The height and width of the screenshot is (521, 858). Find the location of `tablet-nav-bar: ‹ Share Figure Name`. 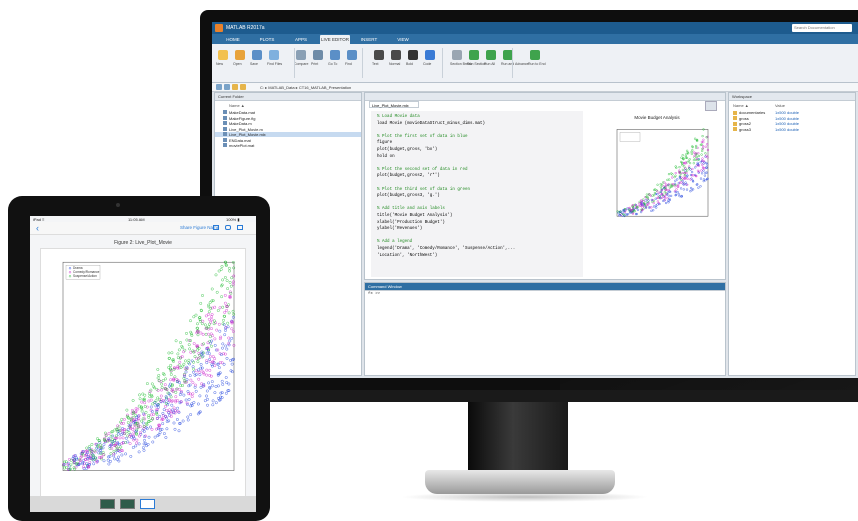

tablet-nav-bar: ‹ Share Figure Name is located at coordinates (143, 228).